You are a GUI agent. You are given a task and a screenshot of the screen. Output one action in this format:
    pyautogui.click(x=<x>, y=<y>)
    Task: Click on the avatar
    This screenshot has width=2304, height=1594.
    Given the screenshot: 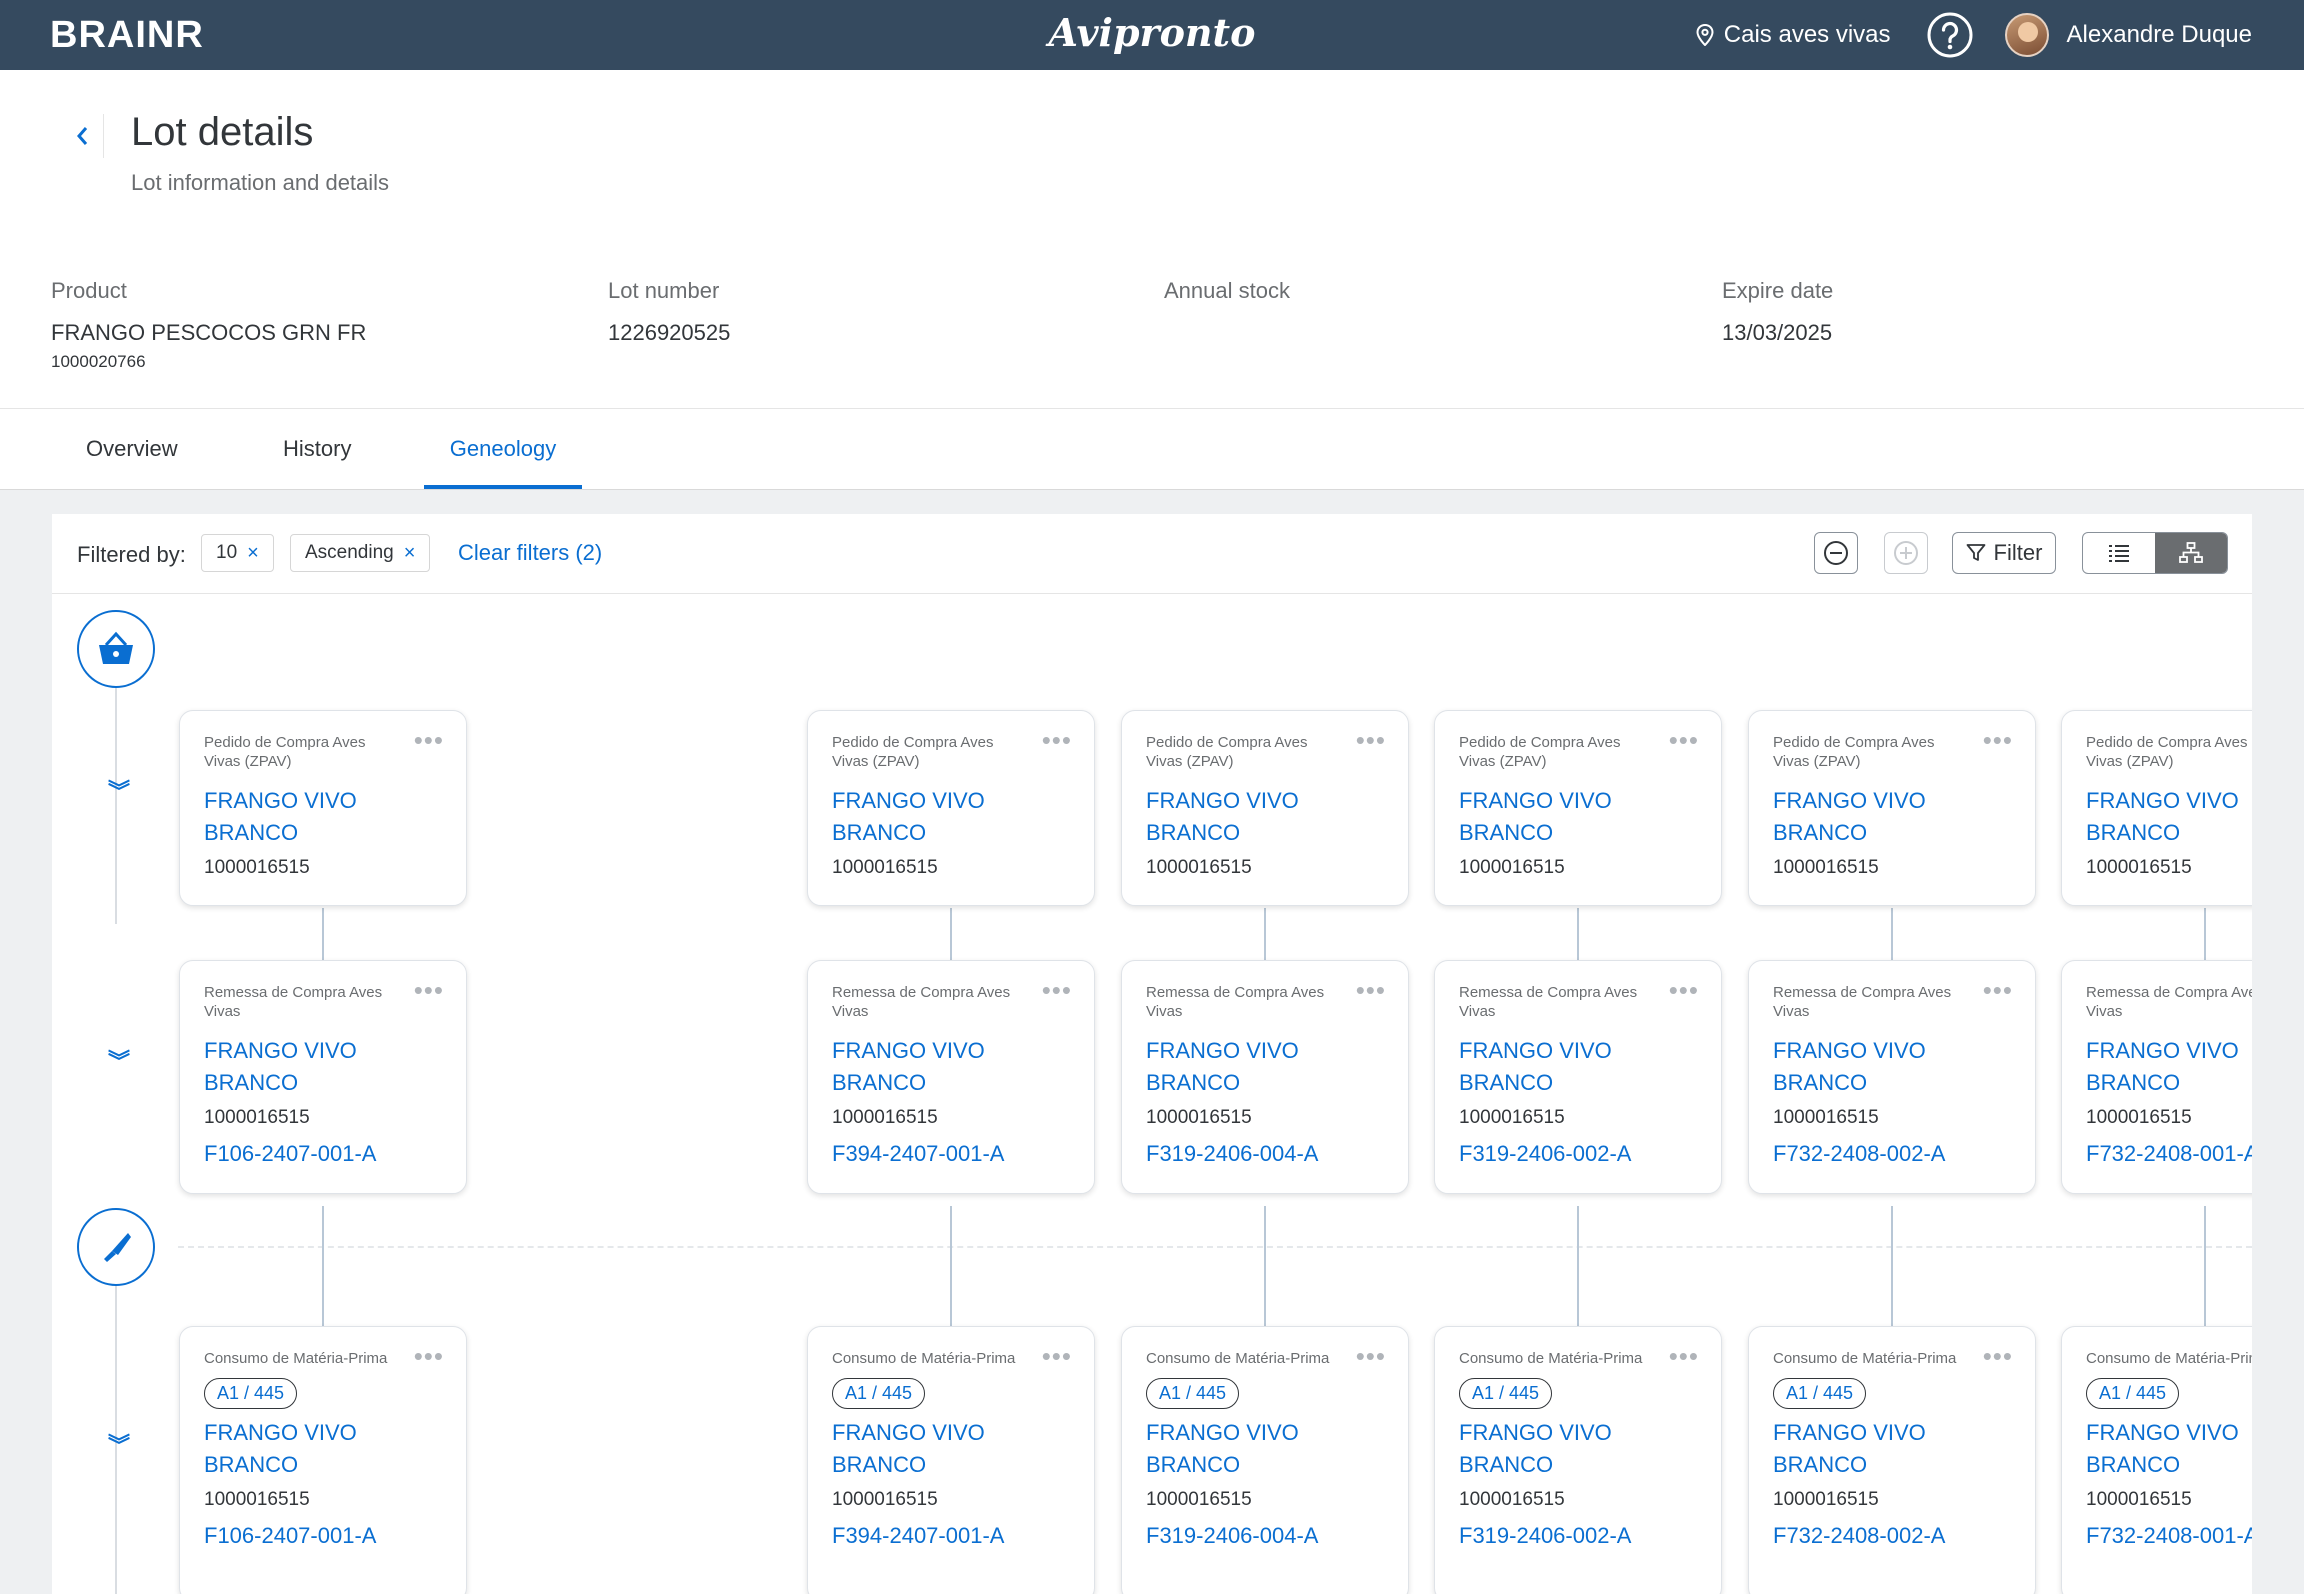 What is the action you would take?
    pyautogui.click(x=2026, y=35)
    